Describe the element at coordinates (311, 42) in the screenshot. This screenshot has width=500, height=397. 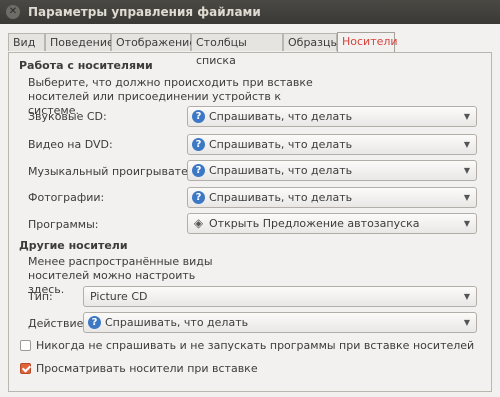
I see `tab-preview: Образцы` at that location.